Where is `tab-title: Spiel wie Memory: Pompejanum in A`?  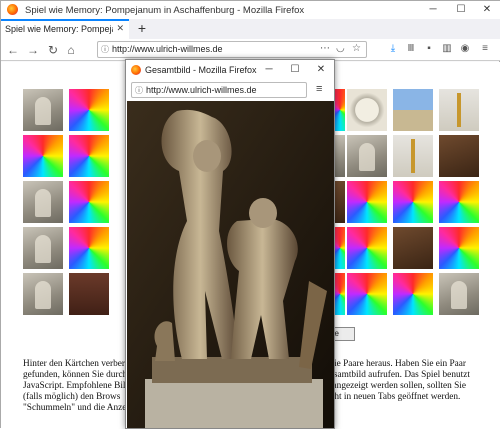 tab-title: Spiel wie Memory: Pompejanum in A is located at coordinates (59, 29).